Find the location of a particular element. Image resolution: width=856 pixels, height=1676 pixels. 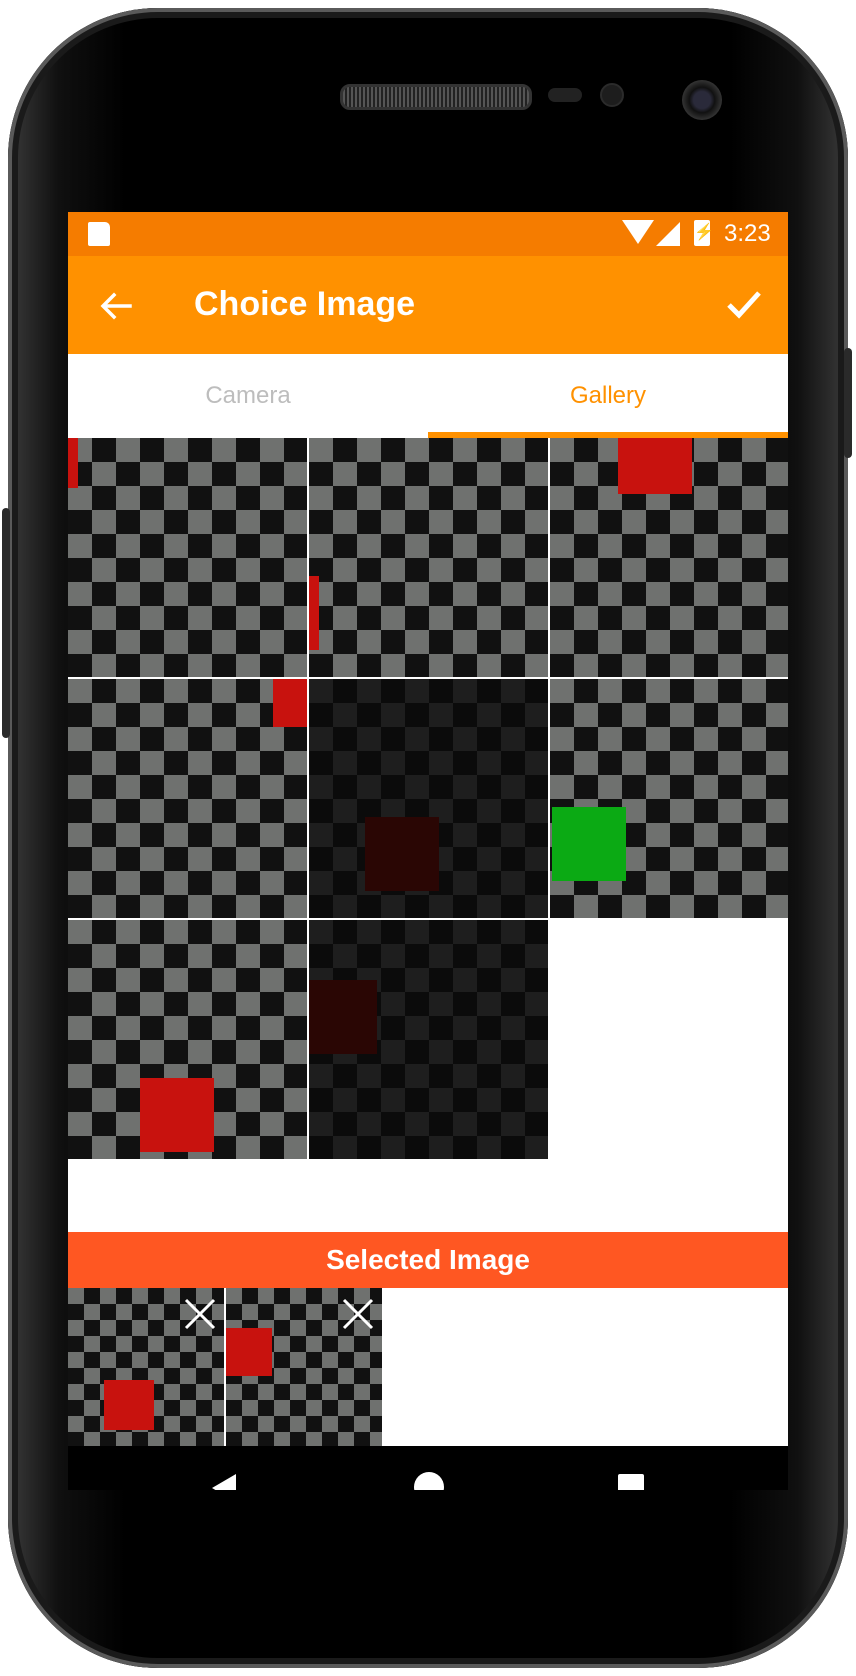

navigation-bar is located at coordinates (428, 1468).